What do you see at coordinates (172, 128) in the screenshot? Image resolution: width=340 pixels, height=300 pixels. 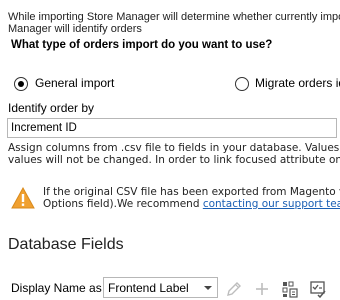 I see `identify-order-field: Increment ID` at bounding box center [172, 128].